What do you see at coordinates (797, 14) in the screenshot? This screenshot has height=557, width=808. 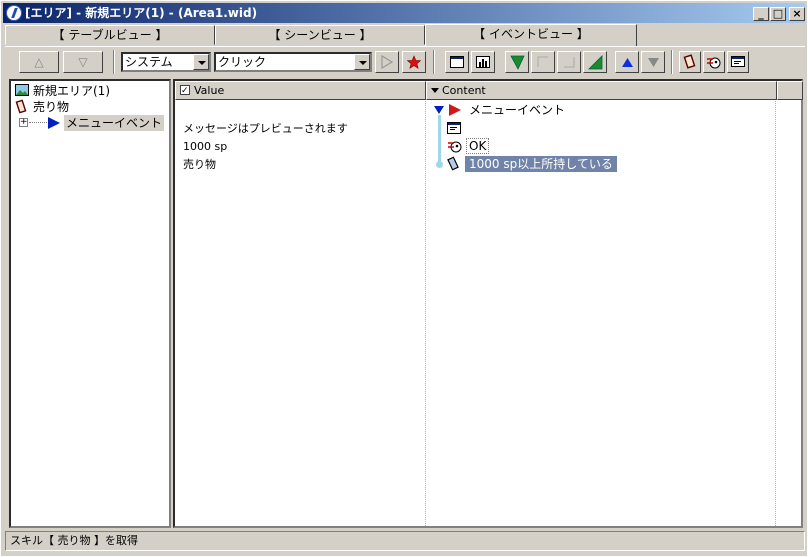 I see `close-button: ×` at bounding box center [797, 14].